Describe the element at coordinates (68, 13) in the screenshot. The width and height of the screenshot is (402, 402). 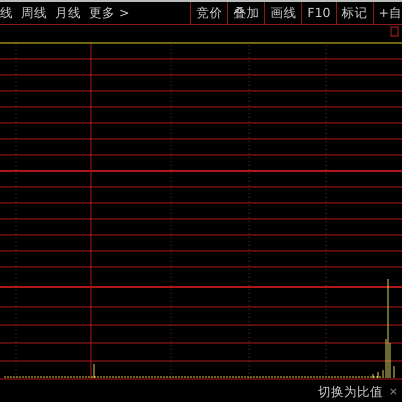
I see `period-tab: 月线` at that location.